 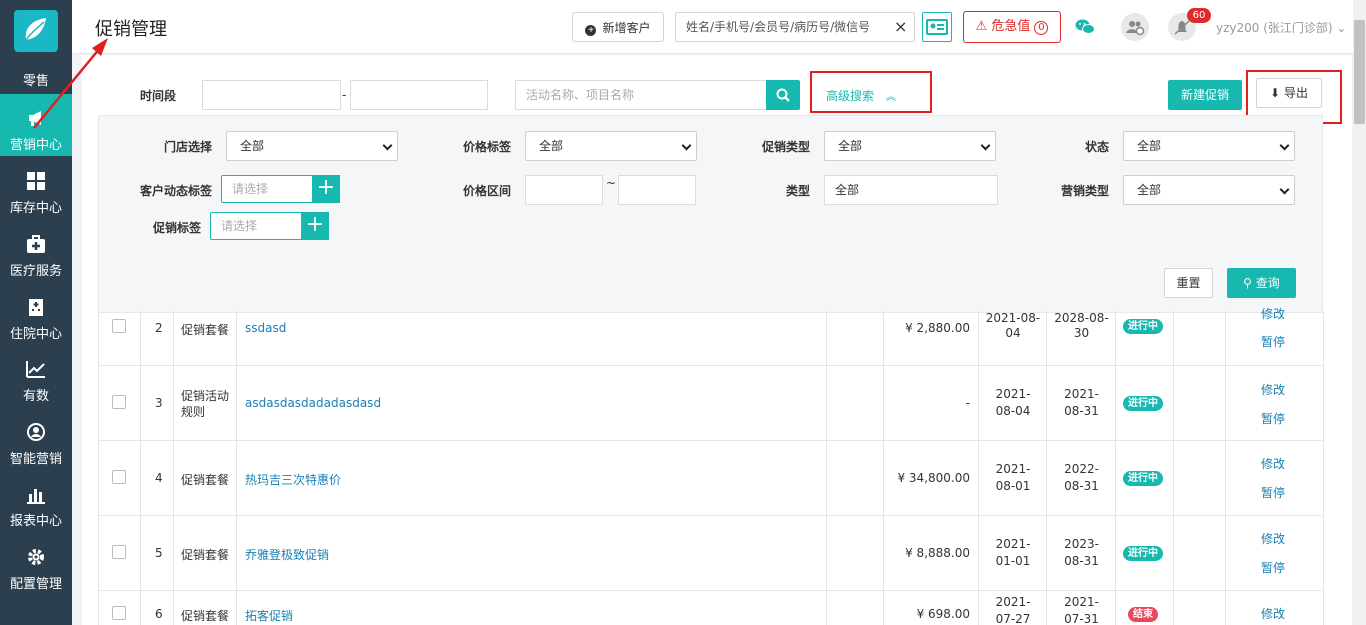 I want to click on row-name-link: ssdasd, so click(x=265, y=328).